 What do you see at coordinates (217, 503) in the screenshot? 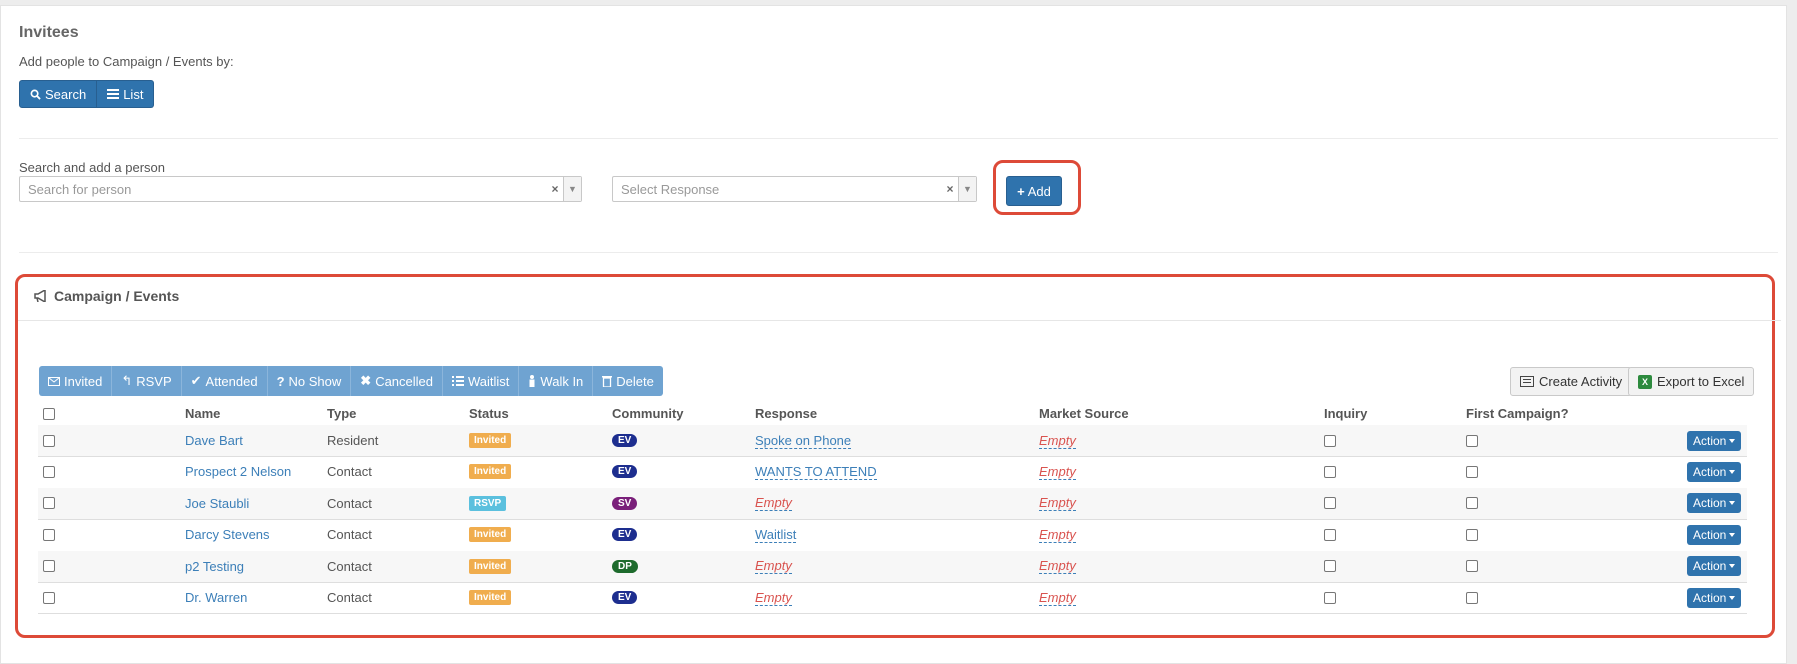
I see `person-link: Joe Staubli` at bounding box center [217, 503].